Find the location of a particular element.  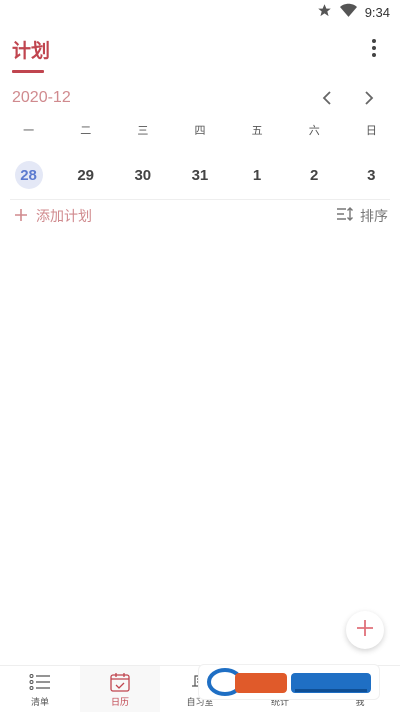

month-label: 2020-12 is located at coordinates (41, 98).